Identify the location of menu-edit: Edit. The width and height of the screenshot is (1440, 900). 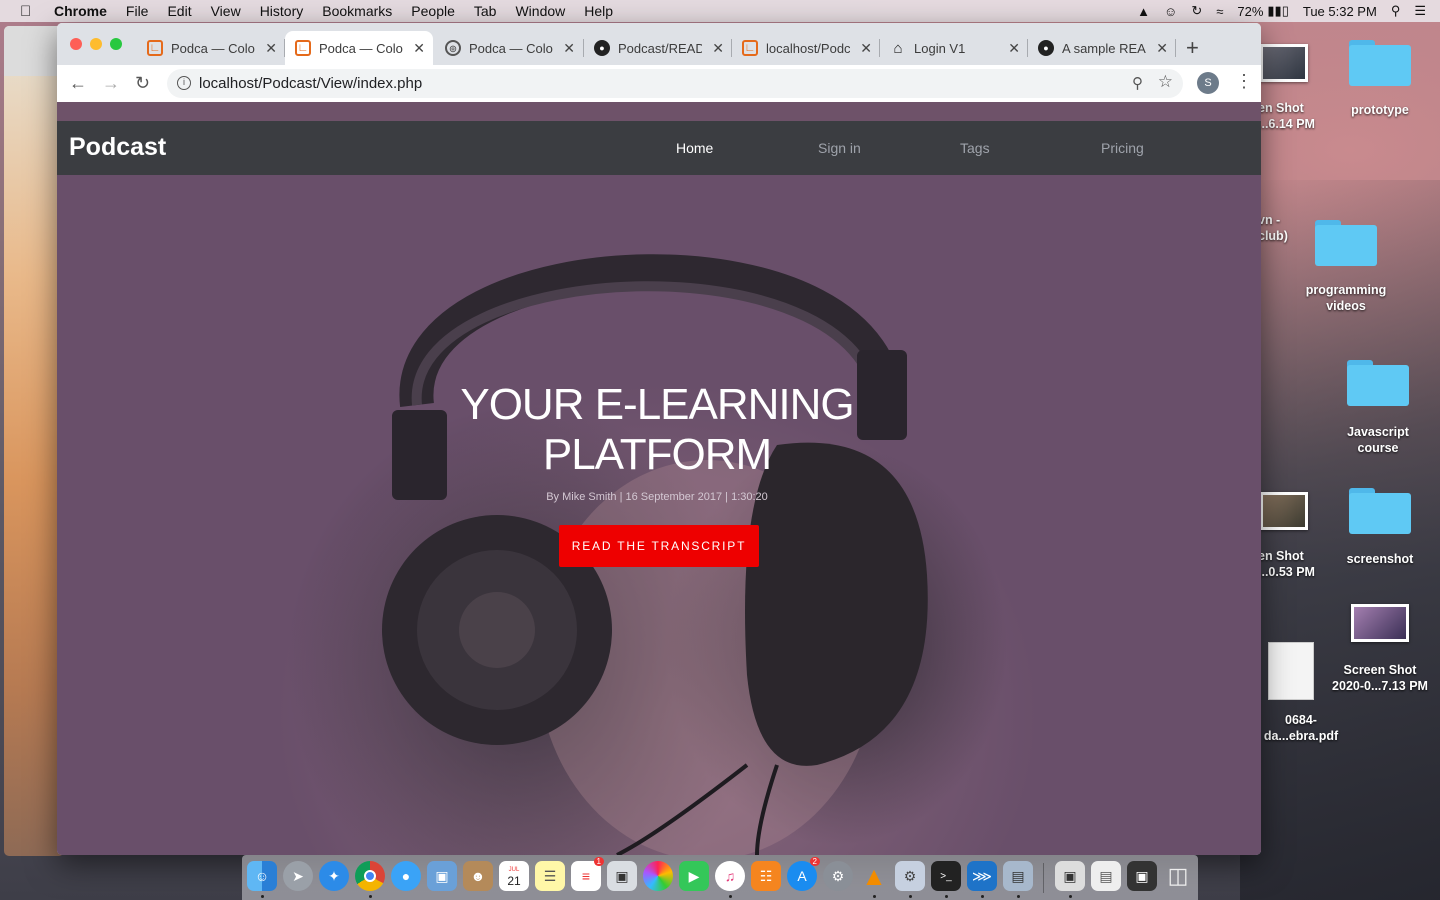
(179, 11).